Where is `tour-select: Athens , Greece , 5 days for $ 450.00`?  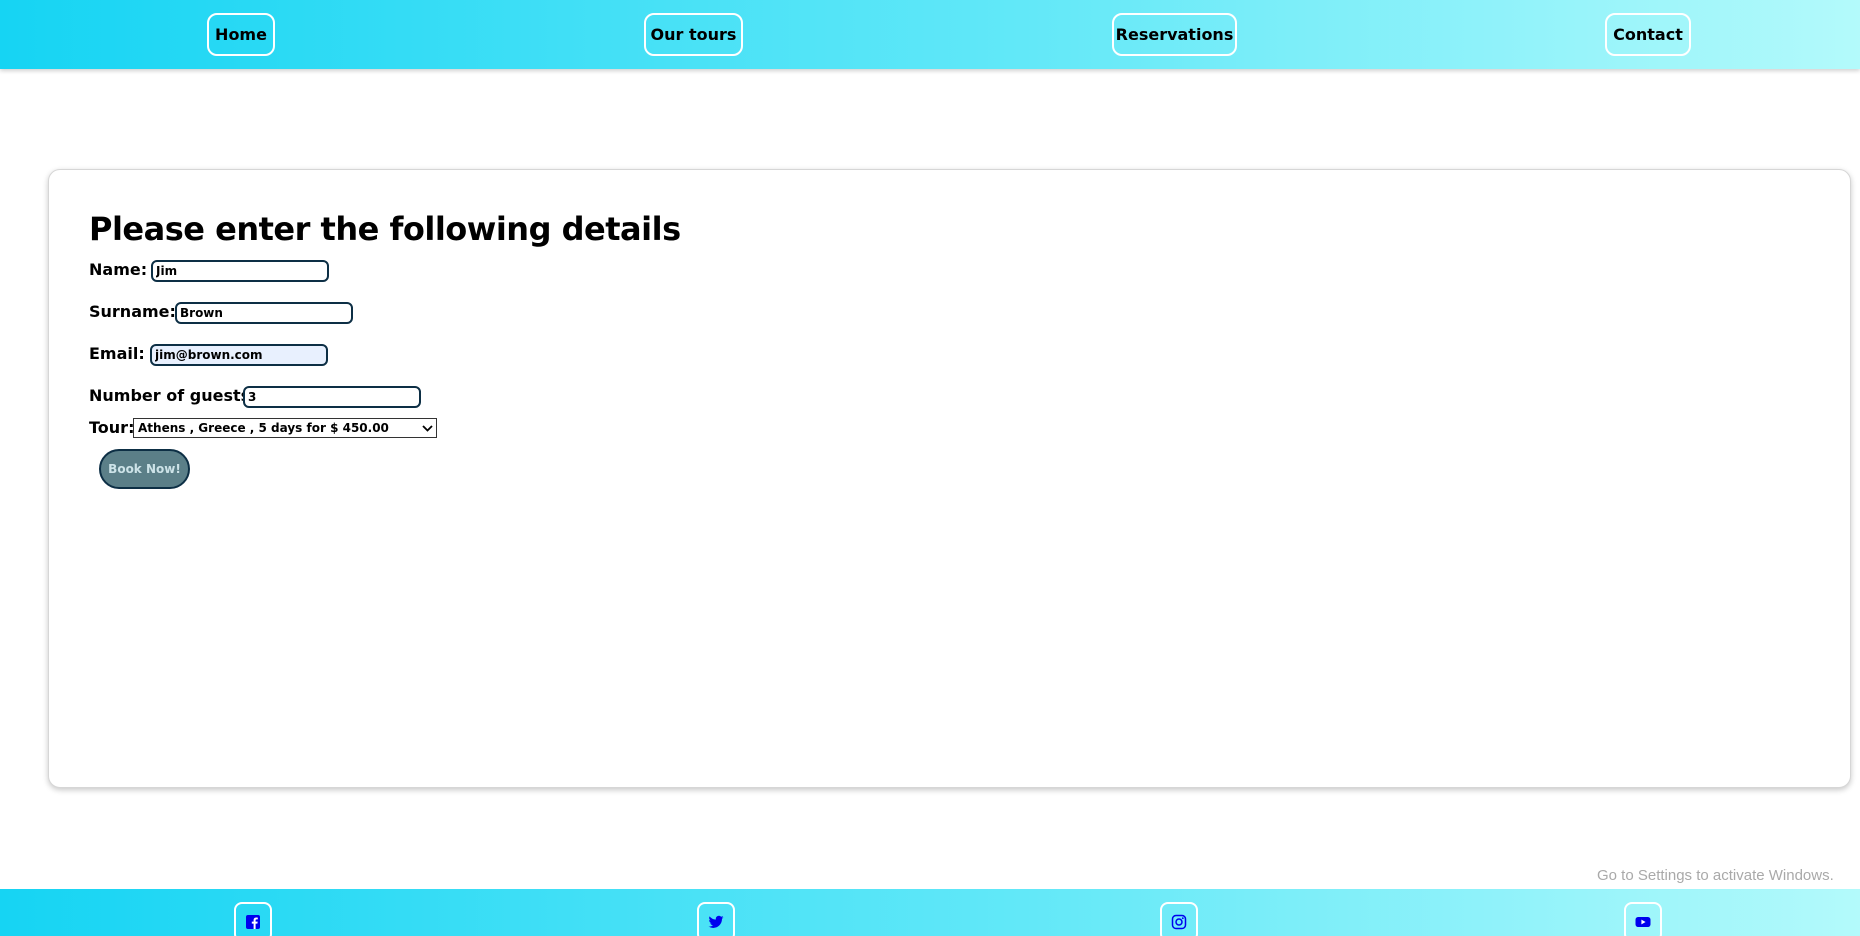 tour-select: Athens , Greece , 5 days for $ 450.00 is located at coordinates (285, 428).